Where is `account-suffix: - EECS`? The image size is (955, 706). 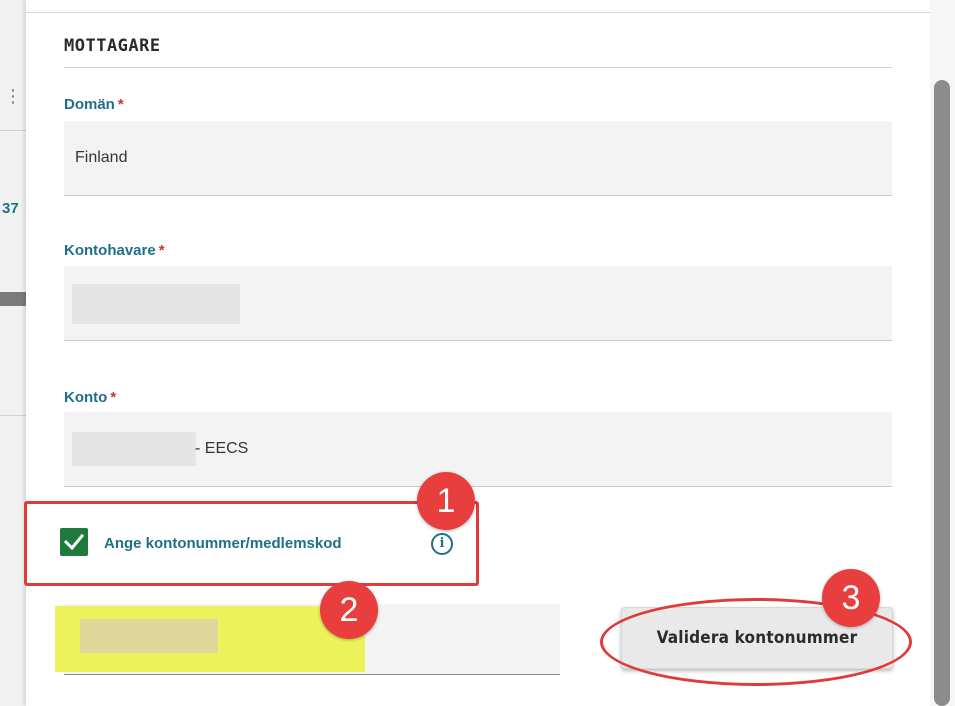
account-suffix: - EECS is located at coordinates (222, 448).